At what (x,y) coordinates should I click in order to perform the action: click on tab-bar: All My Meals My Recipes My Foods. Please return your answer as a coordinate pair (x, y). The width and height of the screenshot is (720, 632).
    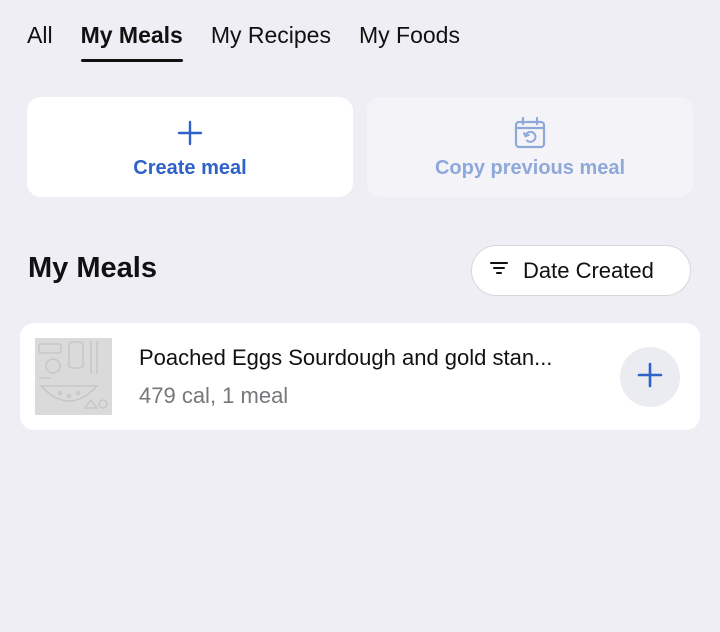
    Looking at the image, I should click on (243, 40).